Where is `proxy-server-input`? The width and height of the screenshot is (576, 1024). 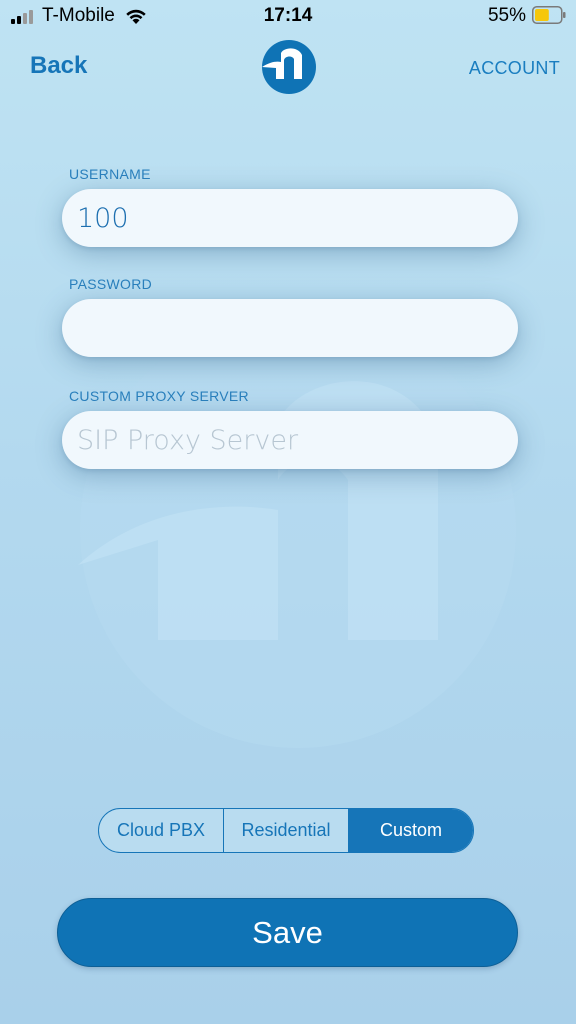
proxy-server-input is located at coordinates (290, 440).